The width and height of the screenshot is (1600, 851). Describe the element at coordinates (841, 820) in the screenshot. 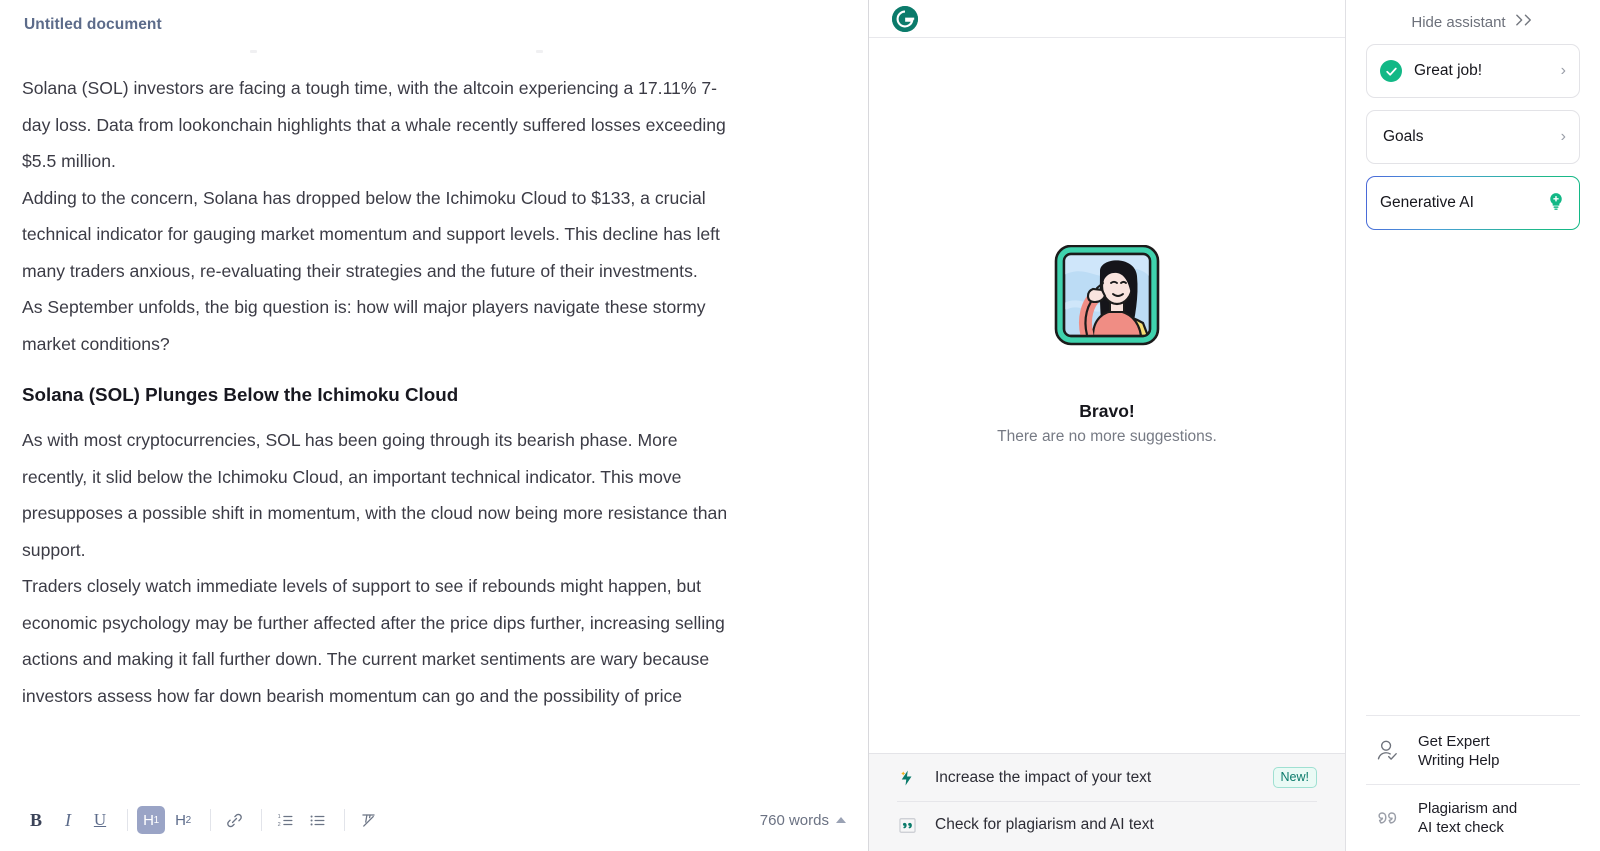

I see `caret-up-icon` at that location.